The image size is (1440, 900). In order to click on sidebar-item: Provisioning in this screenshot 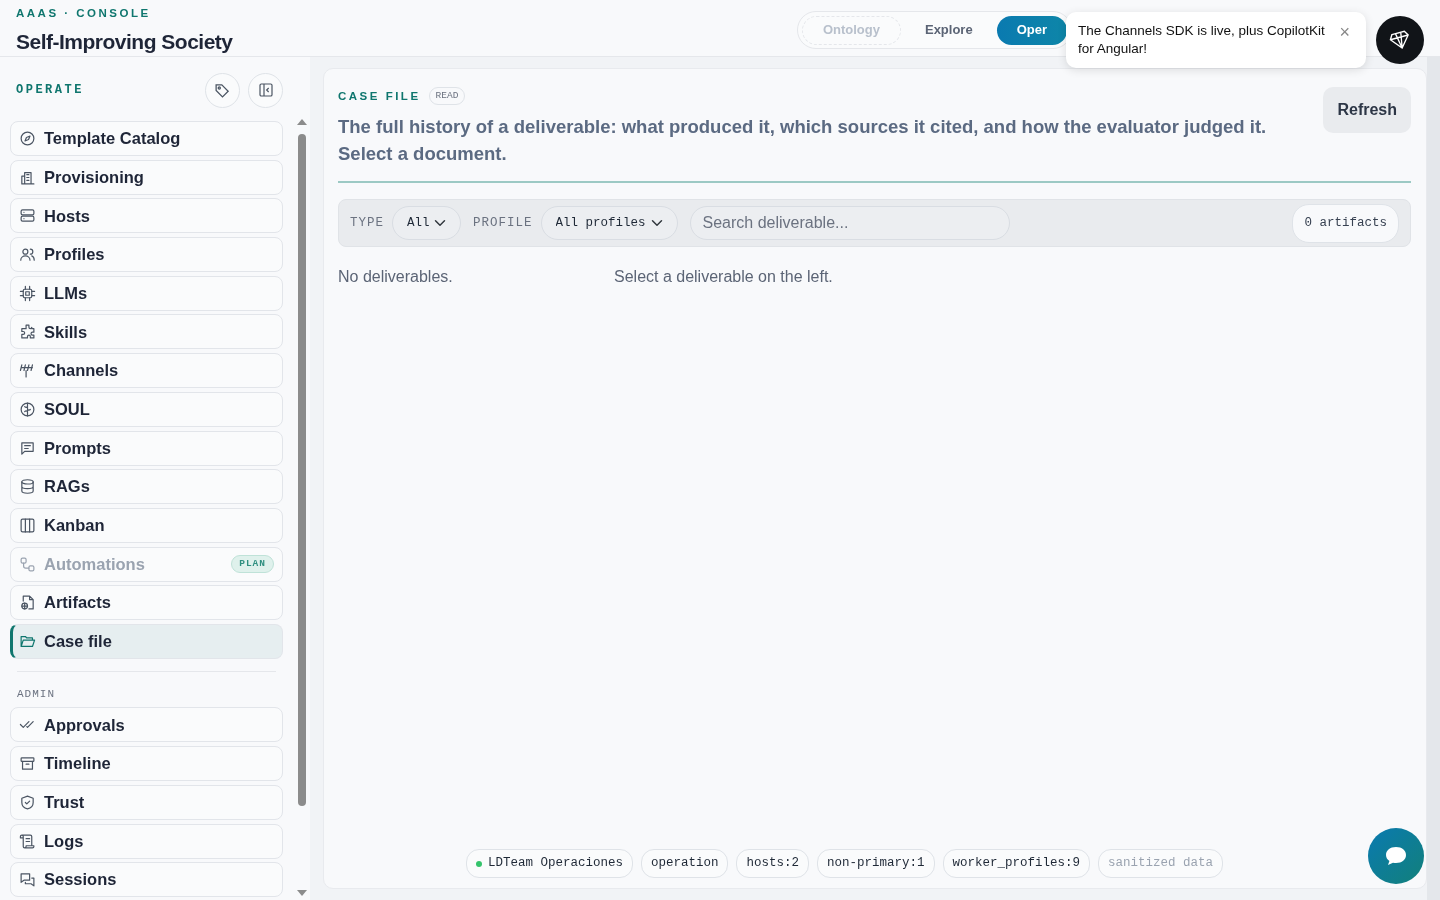, I will do `click(146, 177)`.